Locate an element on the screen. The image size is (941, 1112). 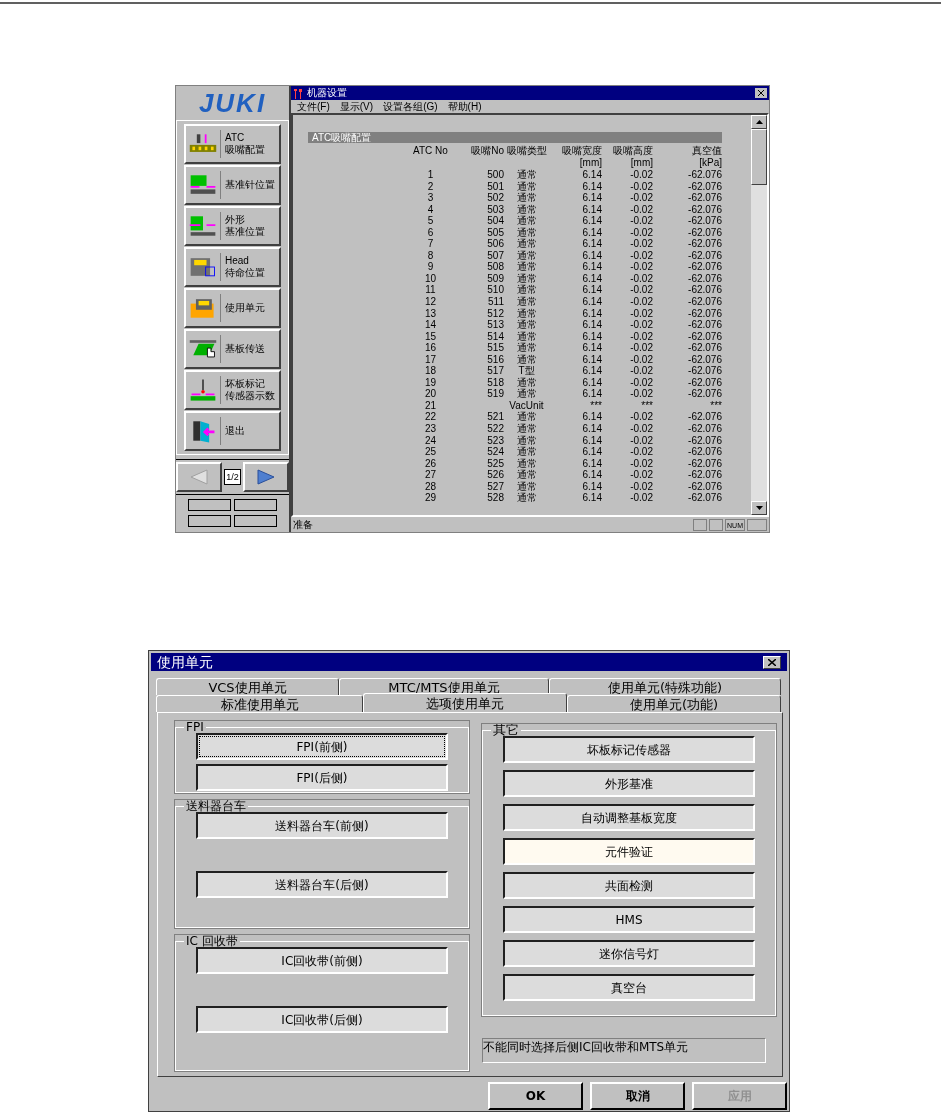
sidebar-button: 使用单元 is located at coordinates (232, 308).